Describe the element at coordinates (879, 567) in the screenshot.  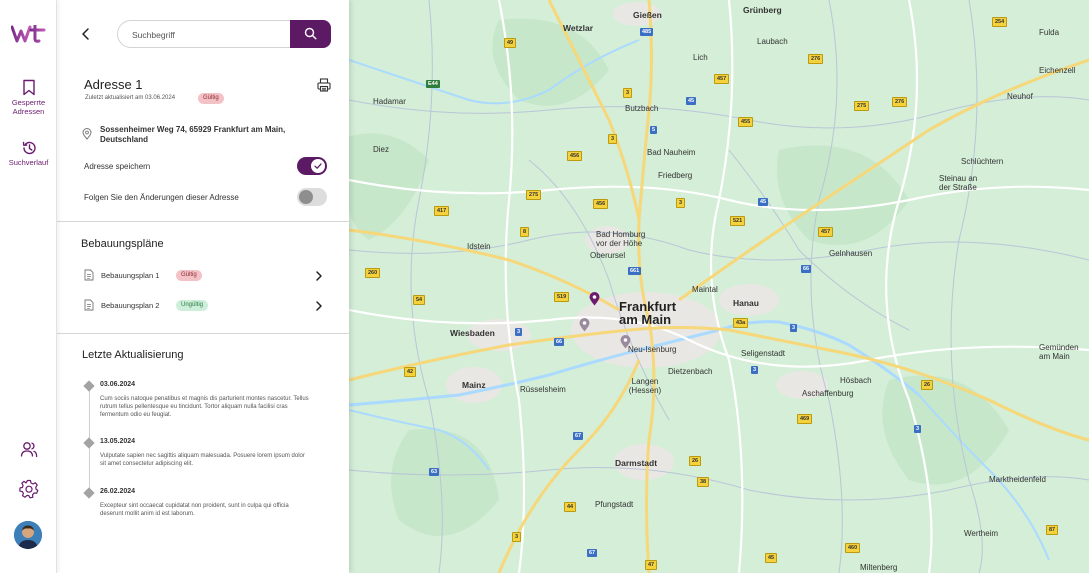
I see `map-city-label: Miltenberg` at that location.